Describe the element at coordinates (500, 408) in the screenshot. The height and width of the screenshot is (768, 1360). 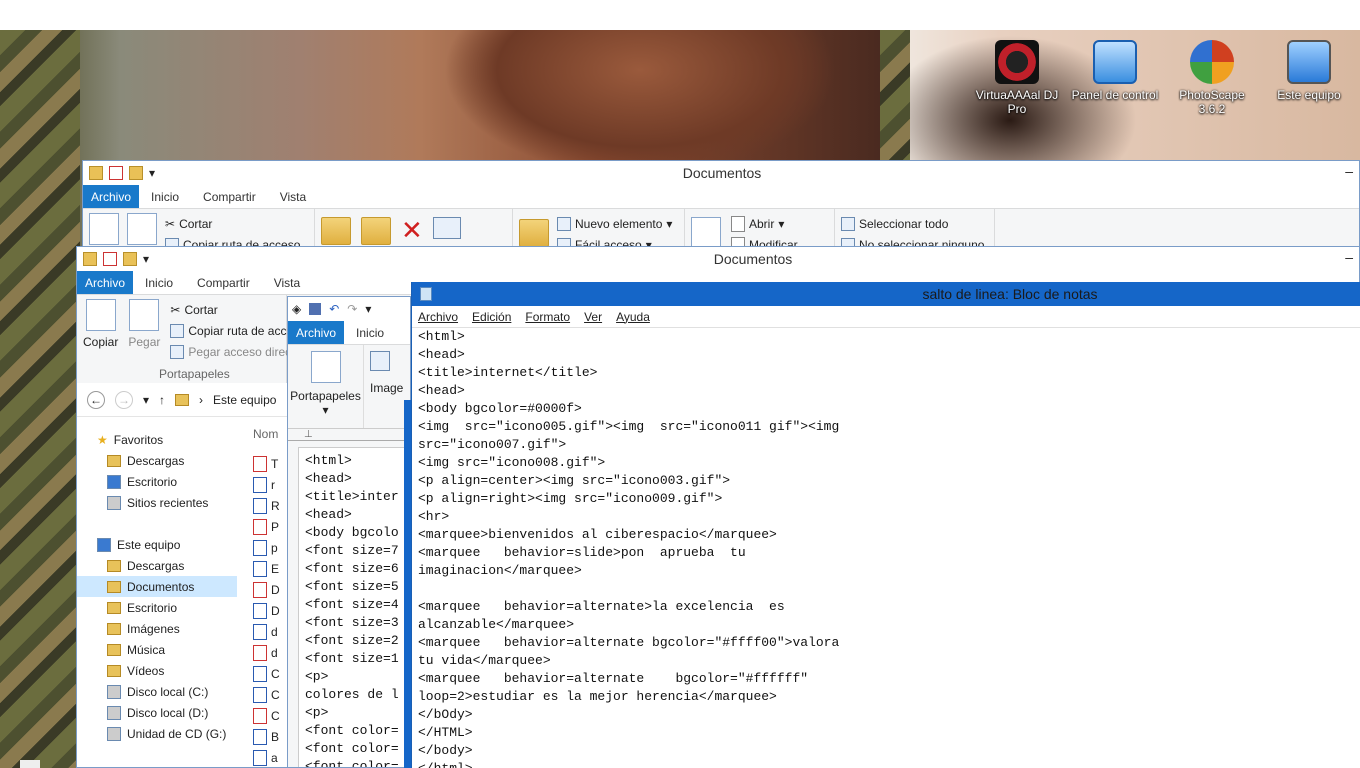
I see `text-line: <body bgcolor=#0000f>` at that location.